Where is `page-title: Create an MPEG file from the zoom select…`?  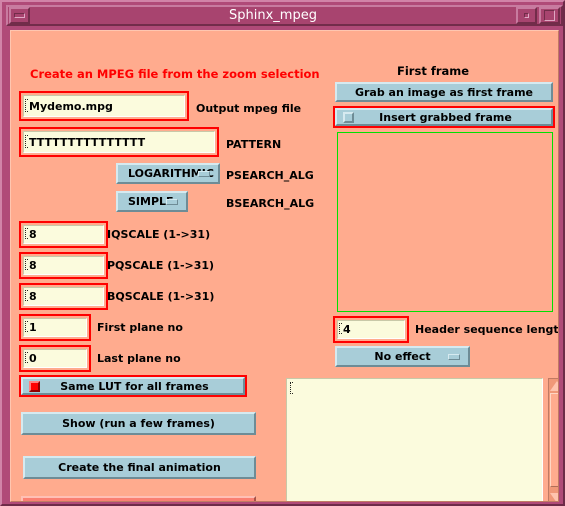
page-title: Create an MPEG file from the zoom select… is located at coordinates (175, 74).